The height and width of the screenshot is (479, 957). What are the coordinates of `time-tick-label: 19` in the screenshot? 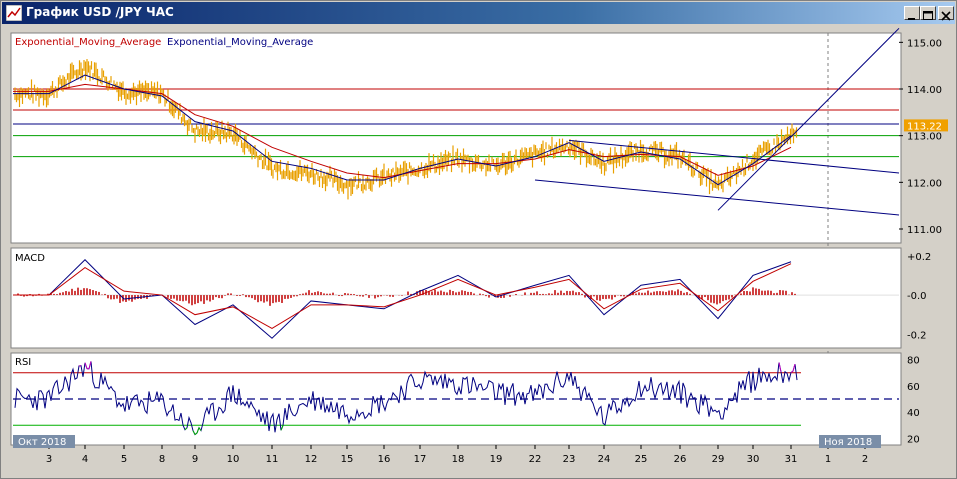 It's located at (496, 459).